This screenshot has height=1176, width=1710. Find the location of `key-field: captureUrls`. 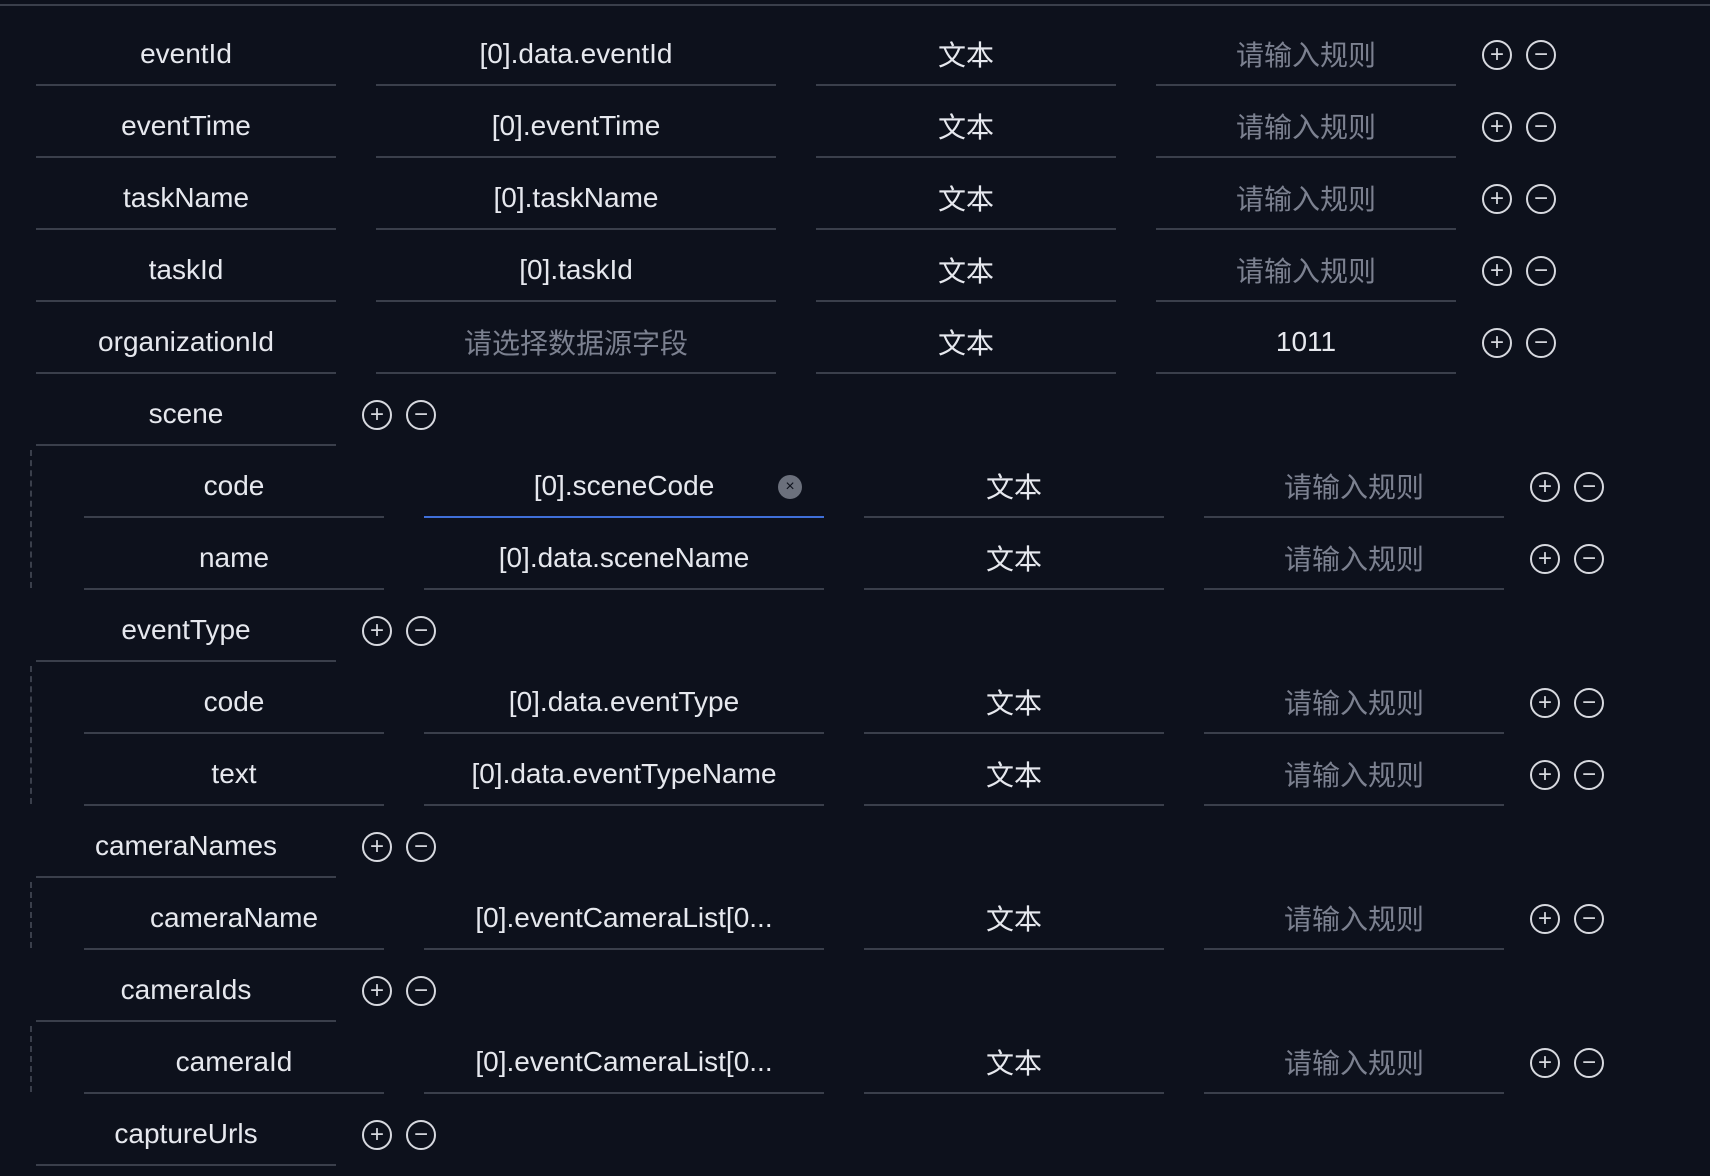

key-field: captureUrls is located at coordinates (186, 1135).